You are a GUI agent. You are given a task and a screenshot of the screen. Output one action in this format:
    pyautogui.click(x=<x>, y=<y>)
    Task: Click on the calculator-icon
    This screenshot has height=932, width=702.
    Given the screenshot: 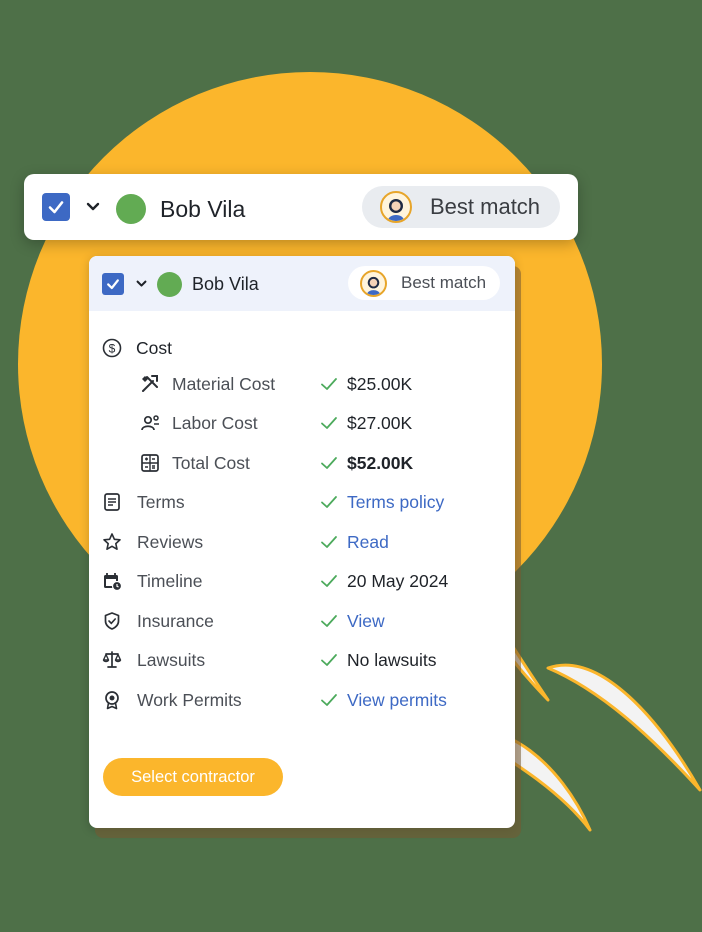 What is the action you would take?
    pyautogui.click(x=150, y=463)
    